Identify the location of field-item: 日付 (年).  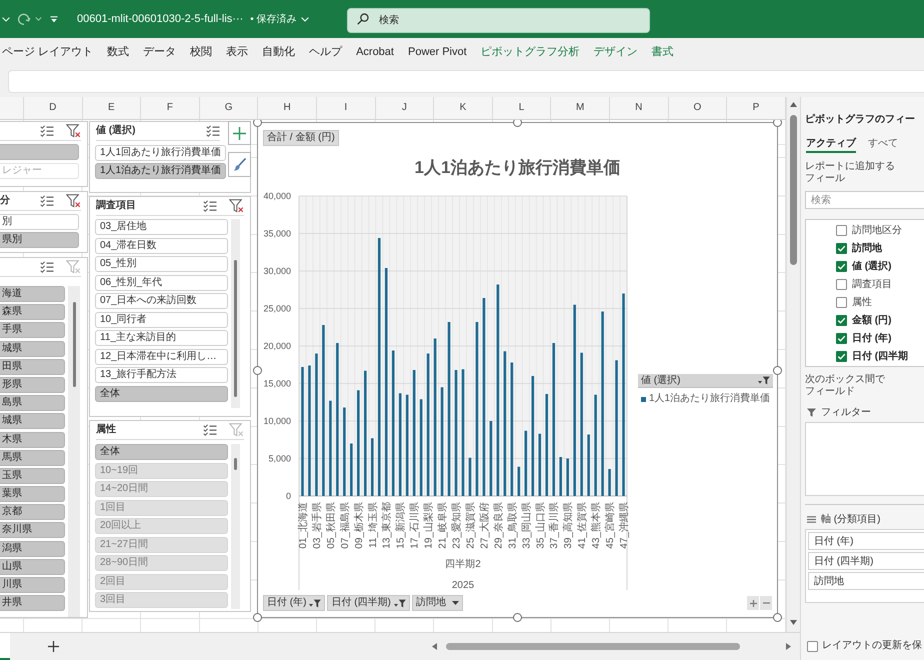
(865, 338).